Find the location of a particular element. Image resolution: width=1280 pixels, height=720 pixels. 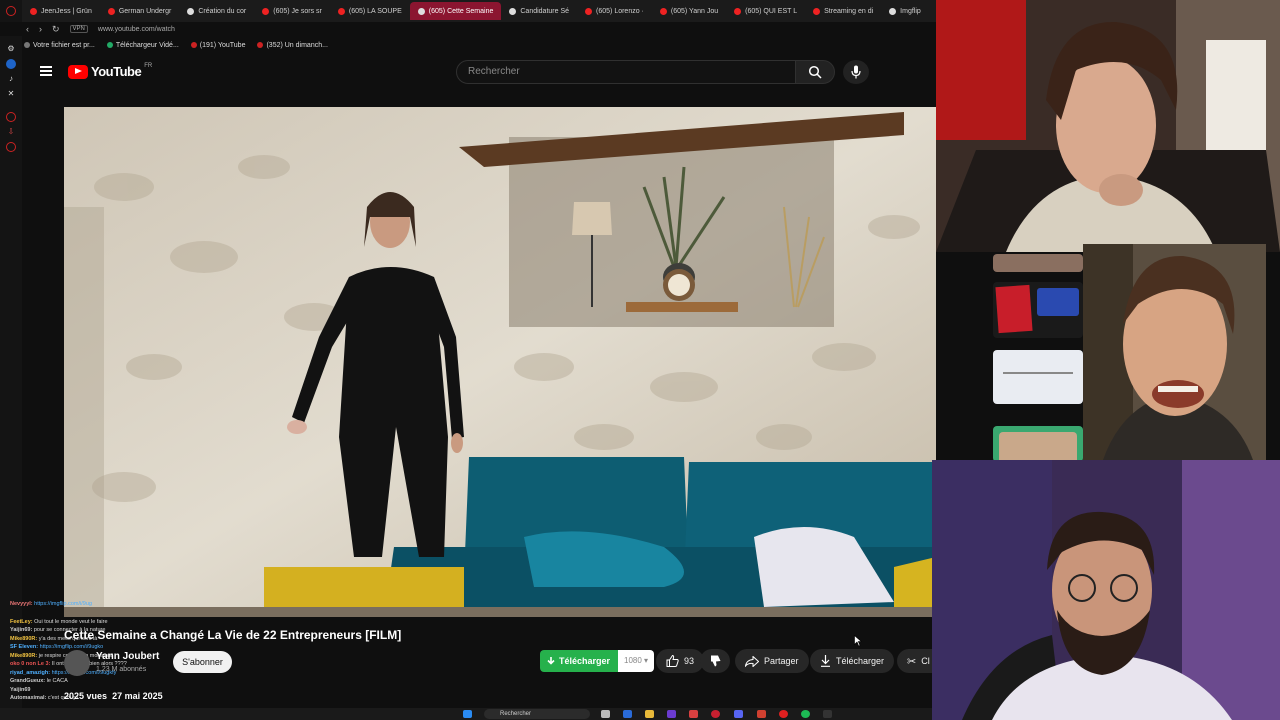

back-icon: ‹ is located at coordinates (27, 29).